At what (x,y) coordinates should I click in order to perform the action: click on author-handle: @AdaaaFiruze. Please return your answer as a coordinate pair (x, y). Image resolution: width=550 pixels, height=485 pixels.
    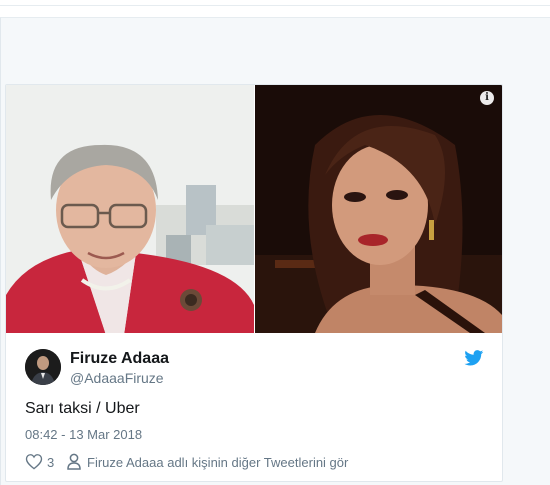
    Looking at the image, I should click on (117, 378).